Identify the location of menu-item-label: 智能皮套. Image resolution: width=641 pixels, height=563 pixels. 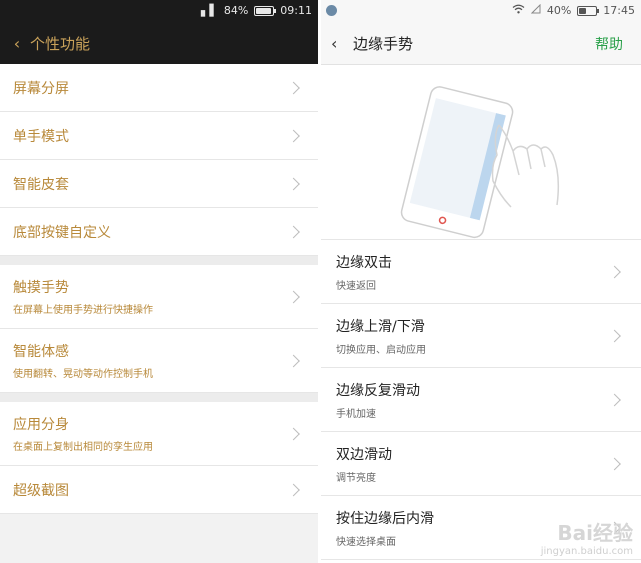
(41, 184).